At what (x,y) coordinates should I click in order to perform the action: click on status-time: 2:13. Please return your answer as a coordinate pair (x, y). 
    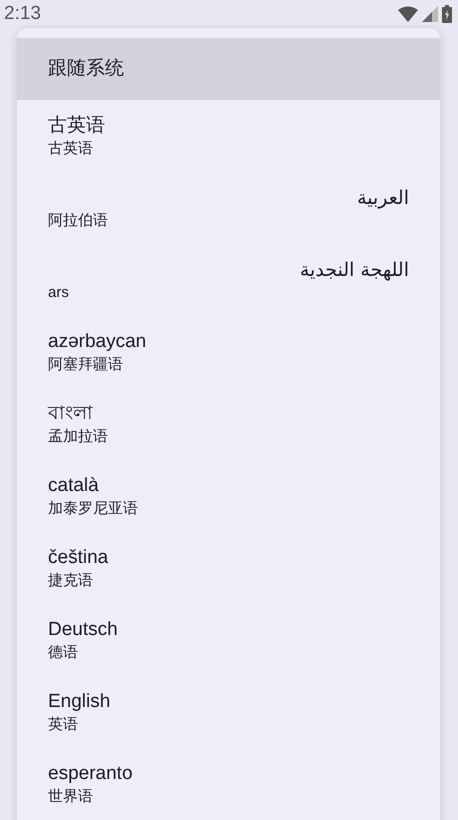
    Looking at the image, I should click on (22, 14).